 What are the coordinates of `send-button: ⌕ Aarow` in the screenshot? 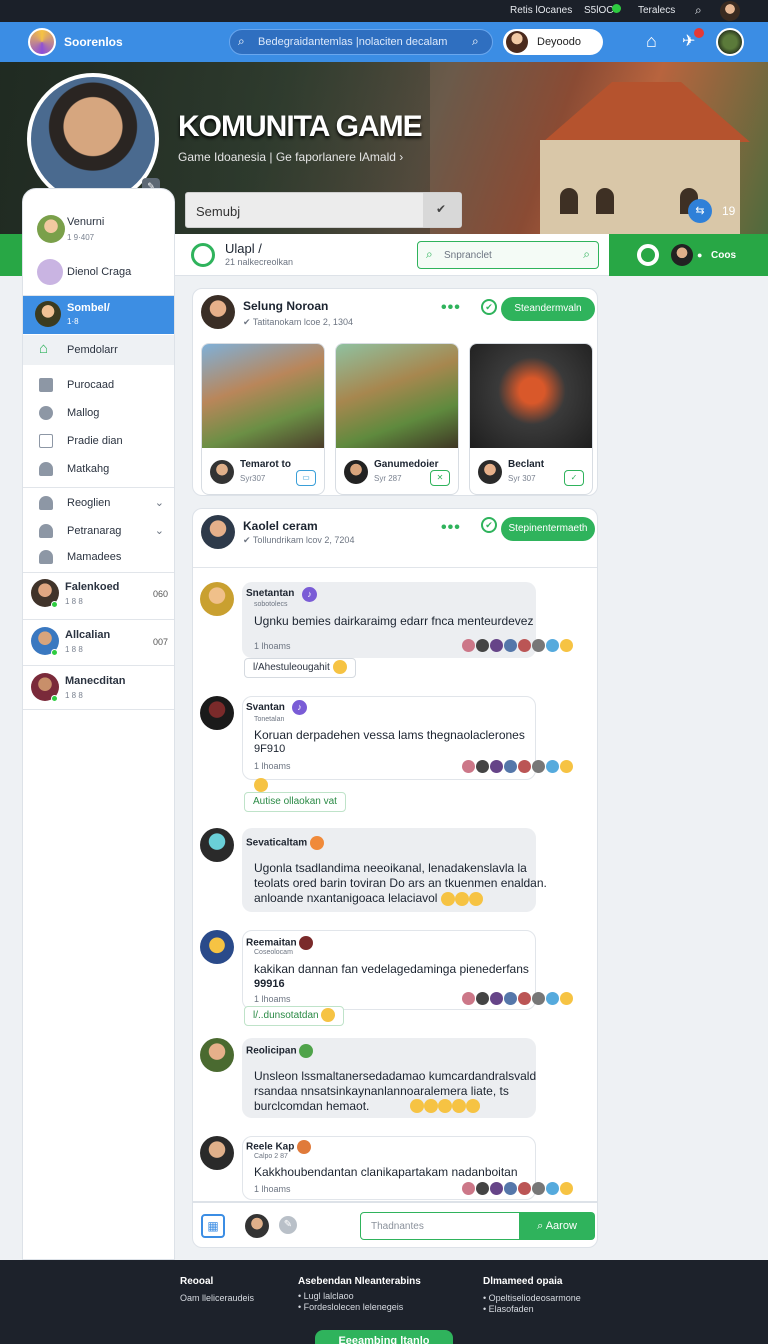 It's located at (557, 1226).